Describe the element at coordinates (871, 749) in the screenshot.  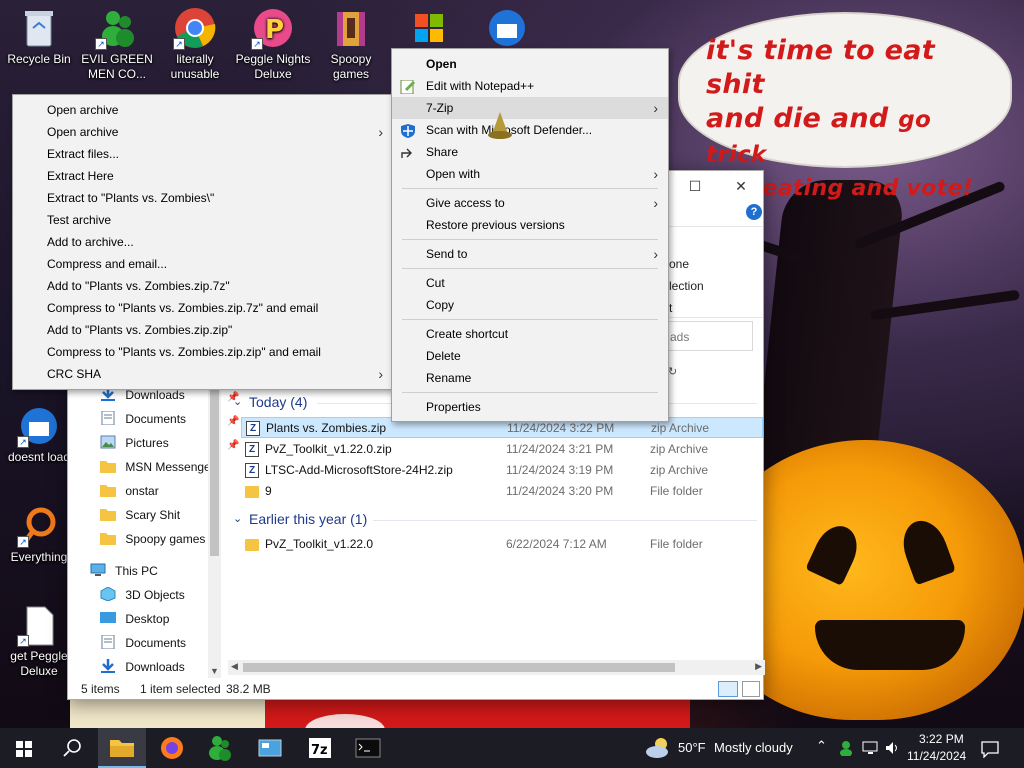
I see `network-icon` at that location.